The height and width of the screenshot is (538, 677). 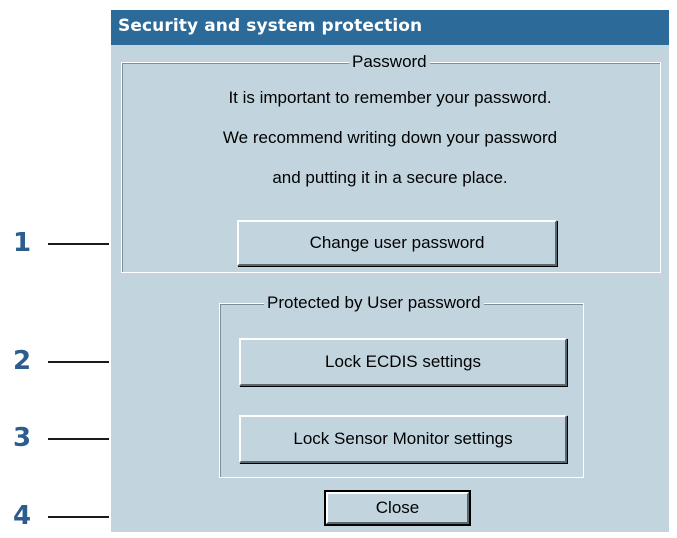 What do you see at coordinates (390, 177) in the screenshot?
I see `password-info-line-3: and putting it in a secure place.` at bounding box center [390, 177].